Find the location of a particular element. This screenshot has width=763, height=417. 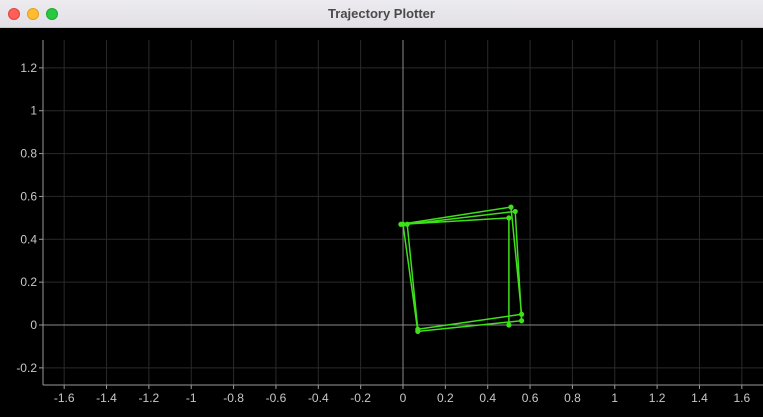

x-tick-label: -0.4 is located at coordinates (318, 398).